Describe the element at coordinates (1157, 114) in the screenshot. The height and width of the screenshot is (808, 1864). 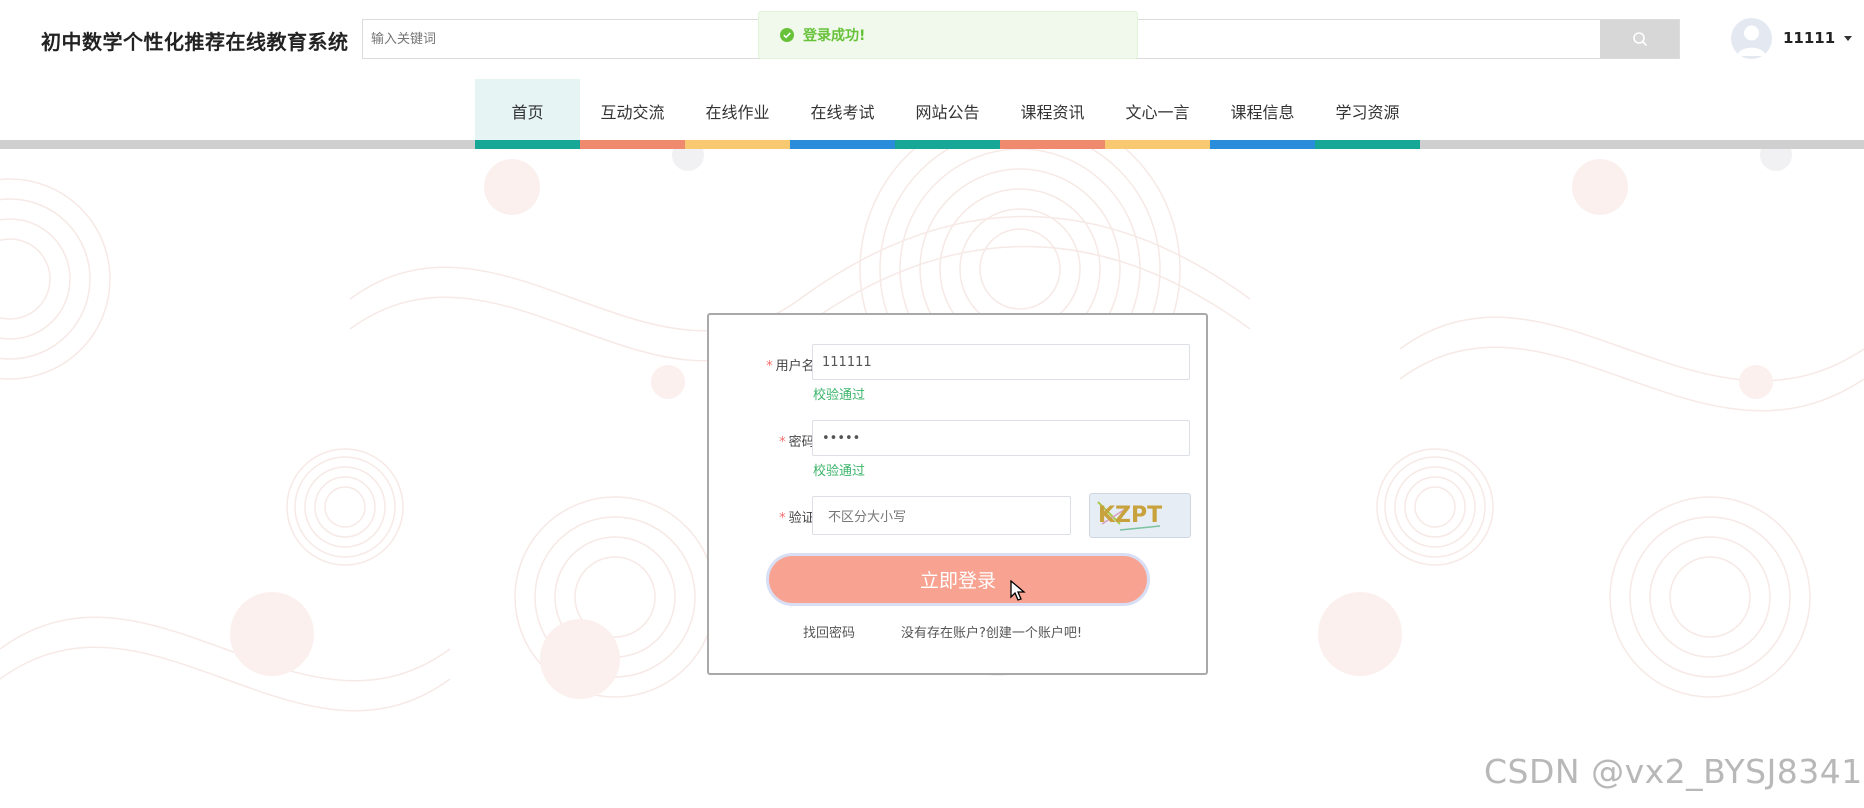
I see `nav-item-wenxin: 文心一言` at that location.